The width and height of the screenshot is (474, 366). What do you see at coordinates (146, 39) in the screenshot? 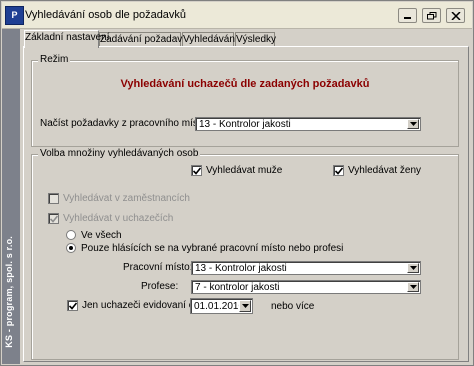
I see `tab-zadavani-pozadavku: Zadávání požadavků` at bounding box center [146, 39].